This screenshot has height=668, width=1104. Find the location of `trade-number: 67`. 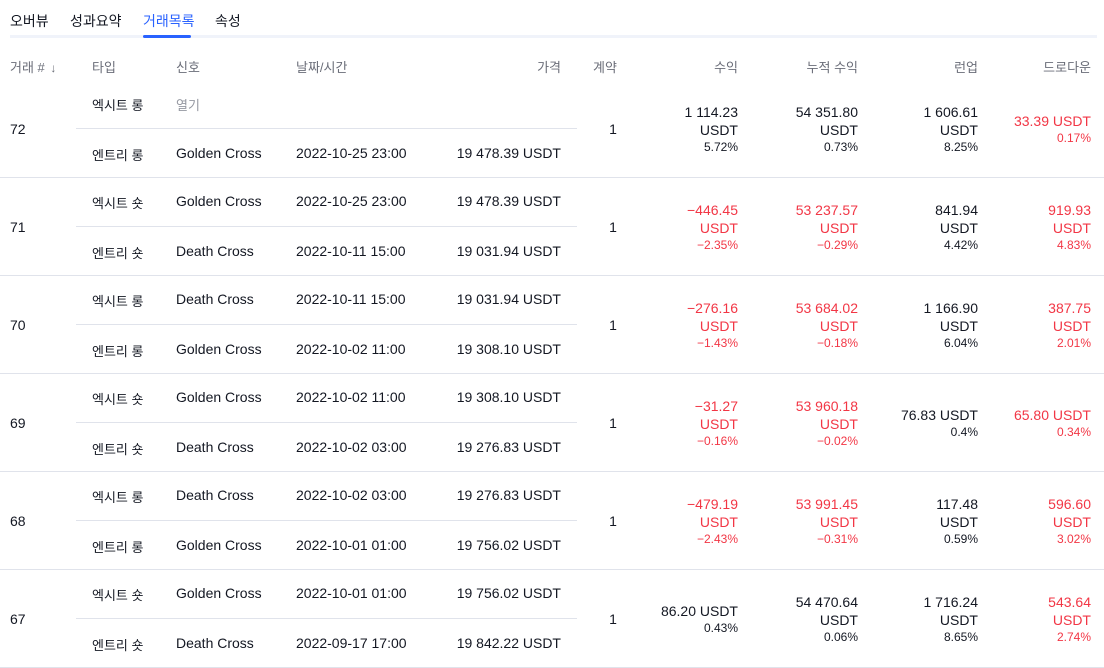

trade-number: 67 is located at coordinates (18, 619).